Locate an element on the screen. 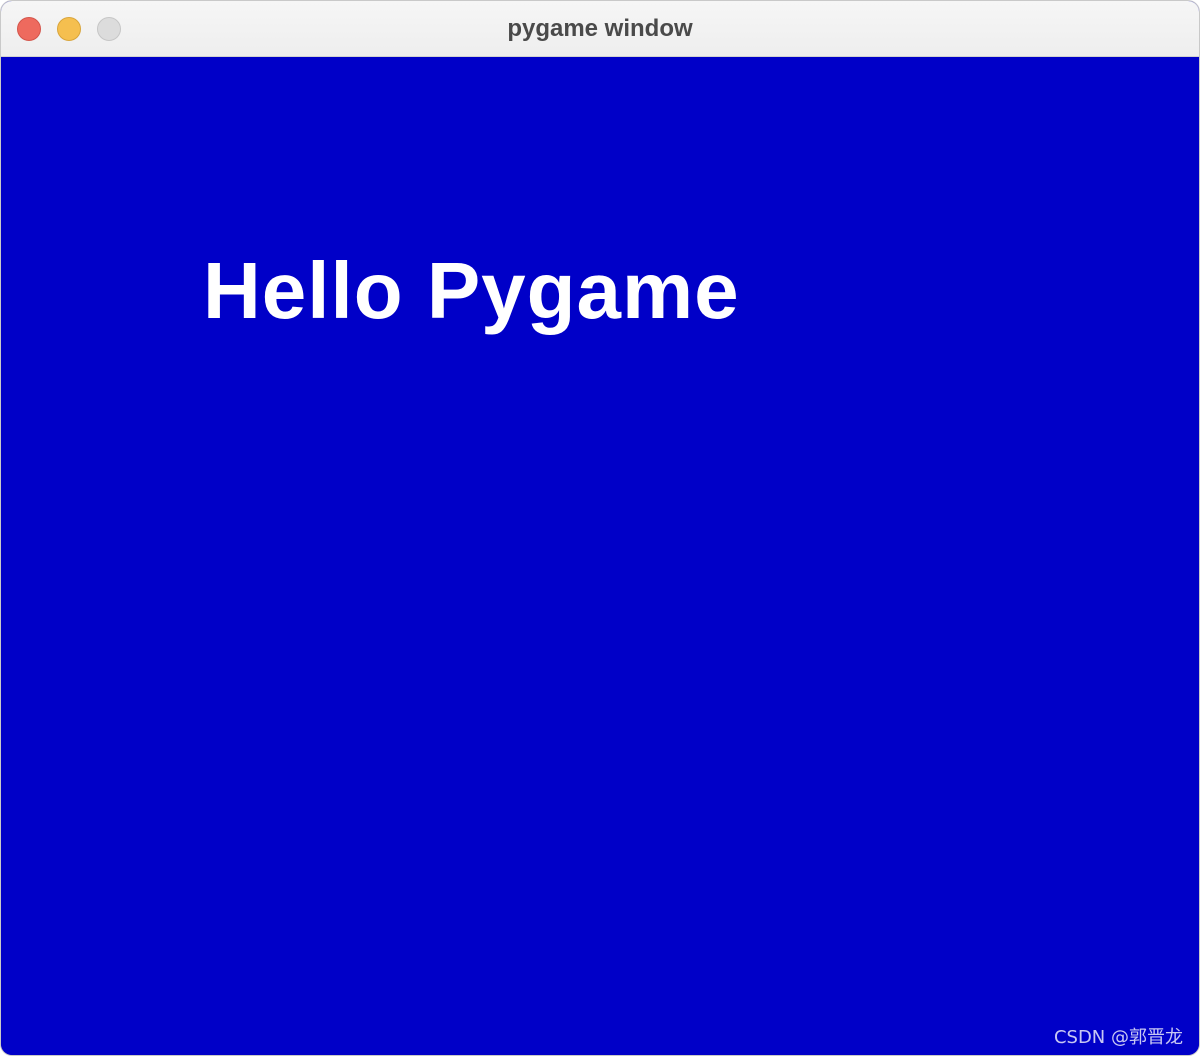 The height and width of the screenshot is (1056, 1200). window-title: pygame window is located at coordinates (600, 28).